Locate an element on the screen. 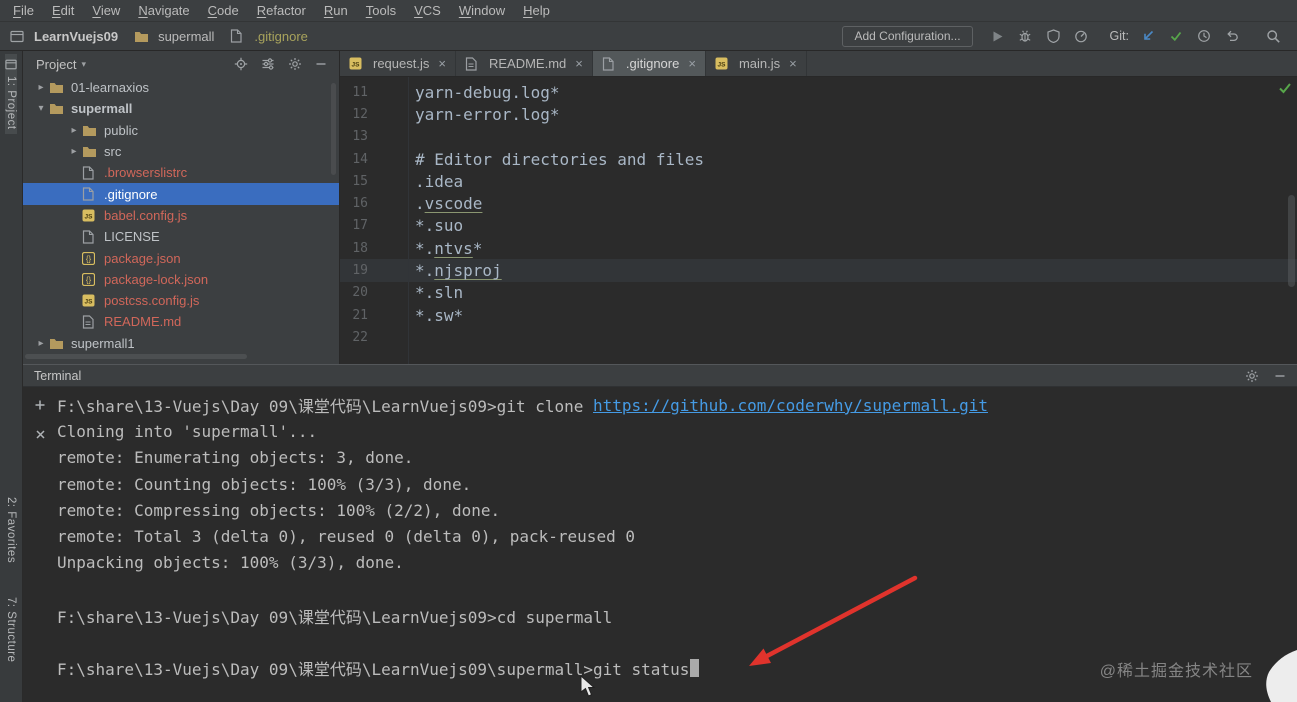 Image resolution: width=1297 pixels, height=702 pixels. tree-item-label: src is located at coordinates (113, 152).